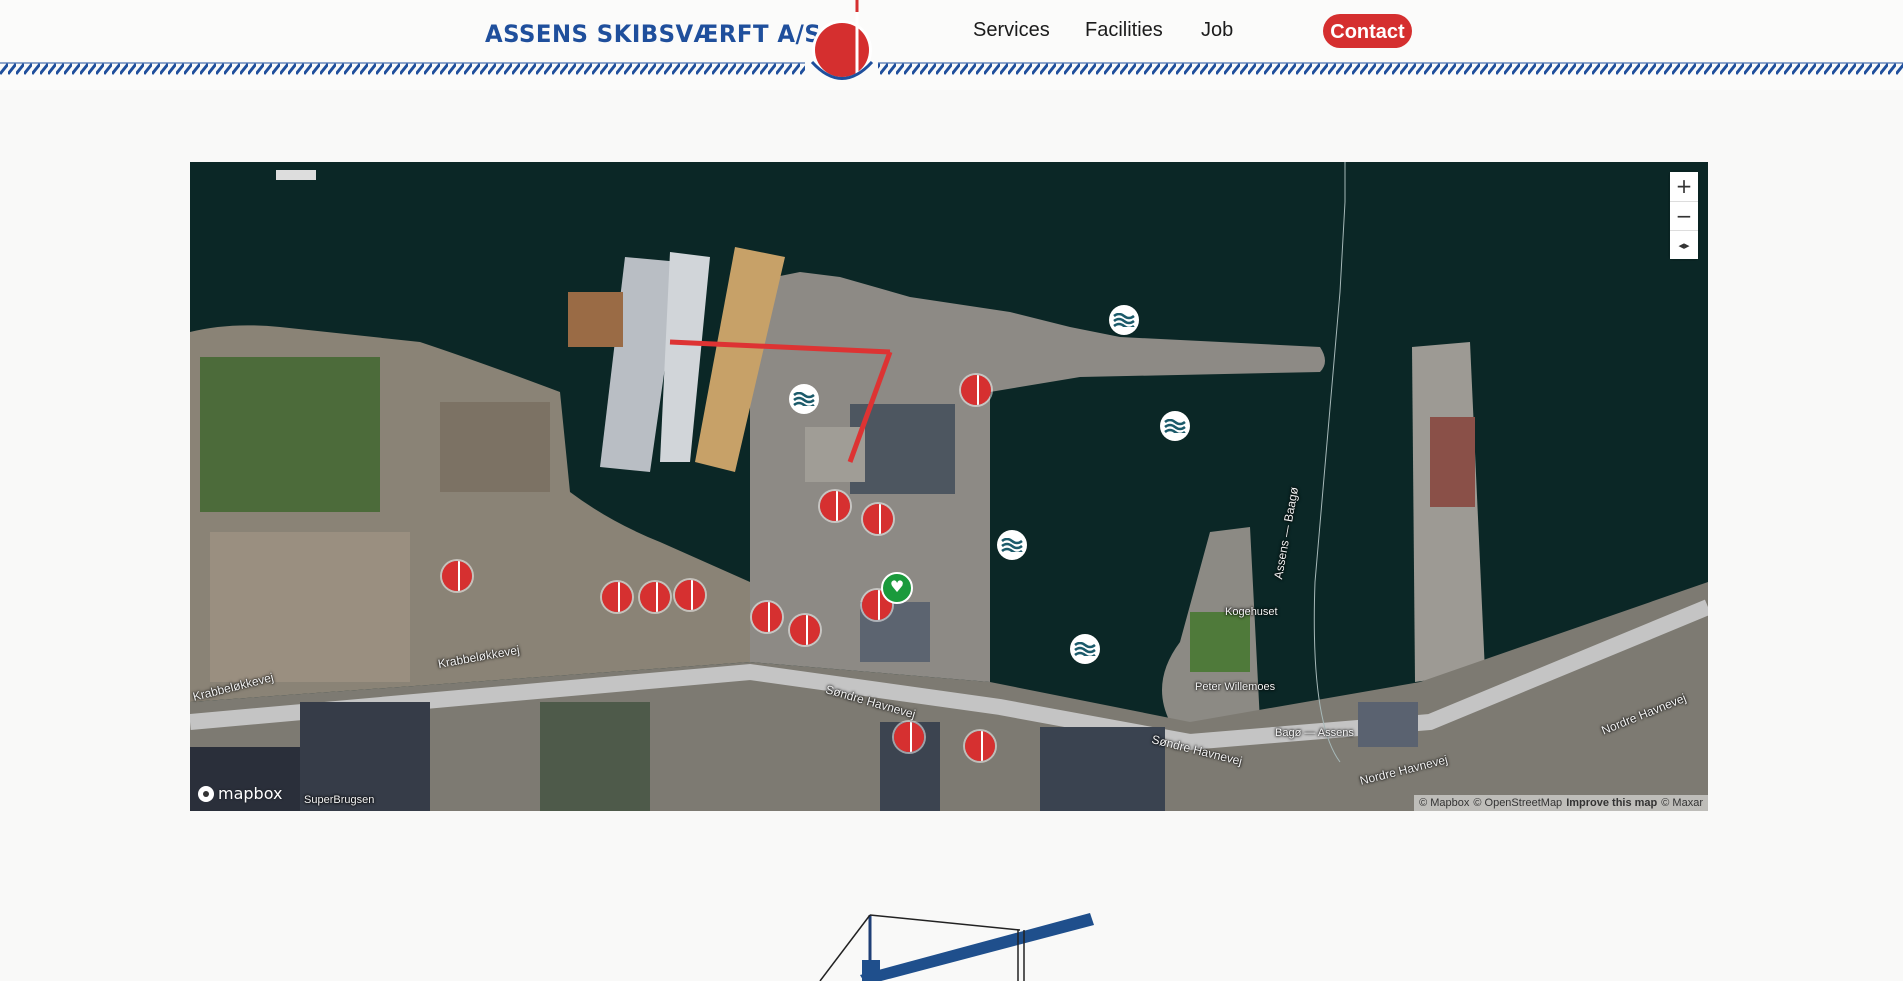  What do you see at coordinates (206, 793) in the screenshot?
I see `mapbox-logo-icon` at bounding box center [206, 793].